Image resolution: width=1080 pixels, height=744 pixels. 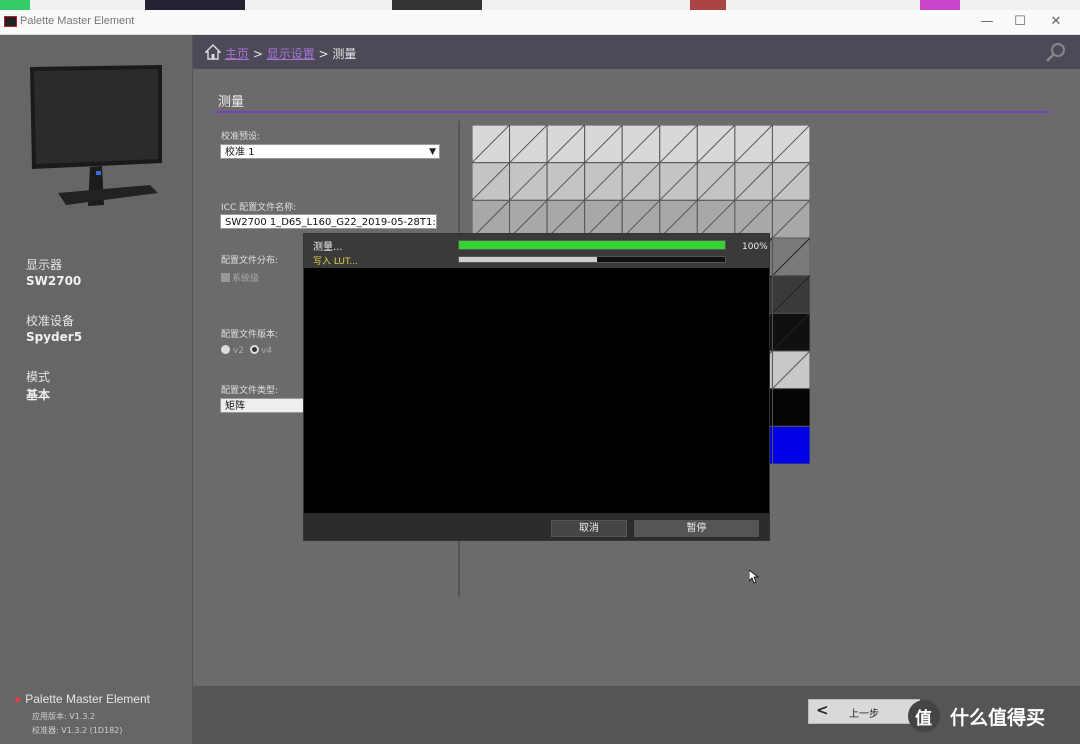 I want to click on header: 主页 > 显示设置 > 测量, so click(x=636, y=52).